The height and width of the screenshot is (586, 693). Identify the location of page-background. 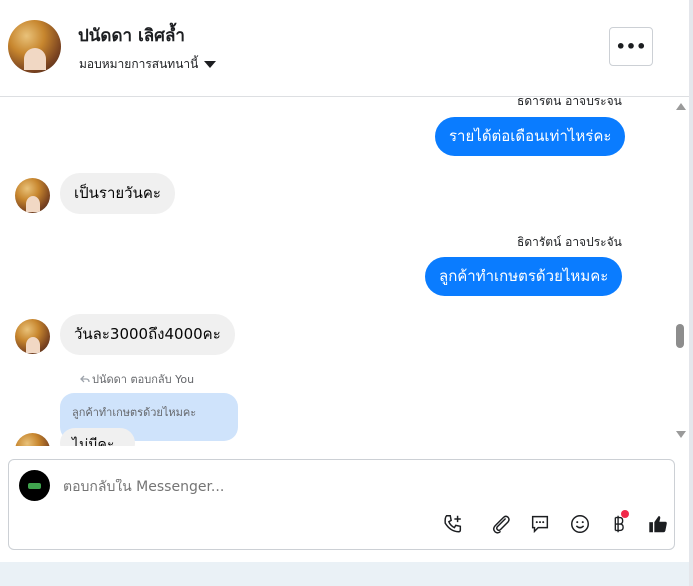
(344, 574).